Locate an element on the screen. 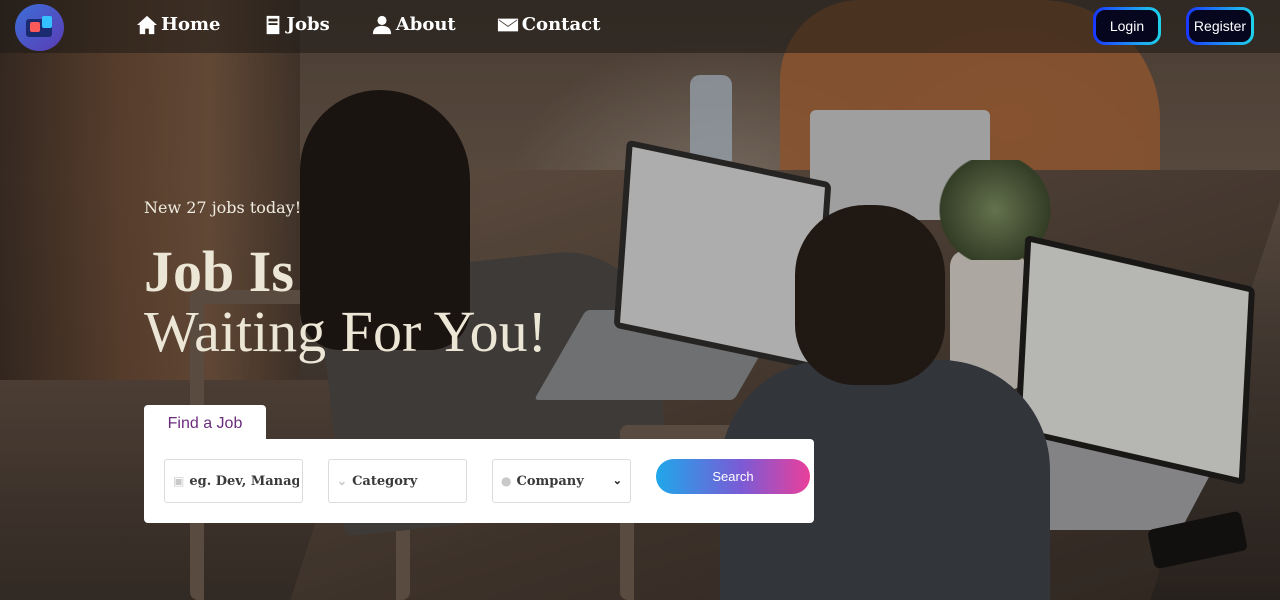 This screenshot has width=1280, height=600. search-panel: ▣ ⌄ Category ● Company ⌄ Search is located at coordinates (479, 481).